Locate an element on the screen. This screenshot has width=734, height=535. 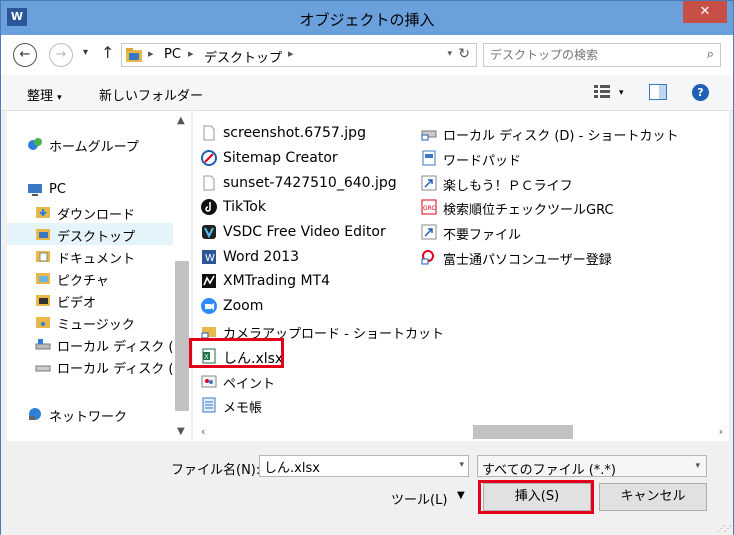
filename-dropdown-icon: ▾ is located at coordinates (461, 465).